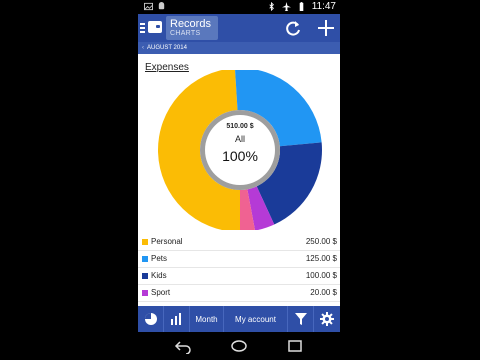  I want to click on legend-name: Sport, so click(161, 292).